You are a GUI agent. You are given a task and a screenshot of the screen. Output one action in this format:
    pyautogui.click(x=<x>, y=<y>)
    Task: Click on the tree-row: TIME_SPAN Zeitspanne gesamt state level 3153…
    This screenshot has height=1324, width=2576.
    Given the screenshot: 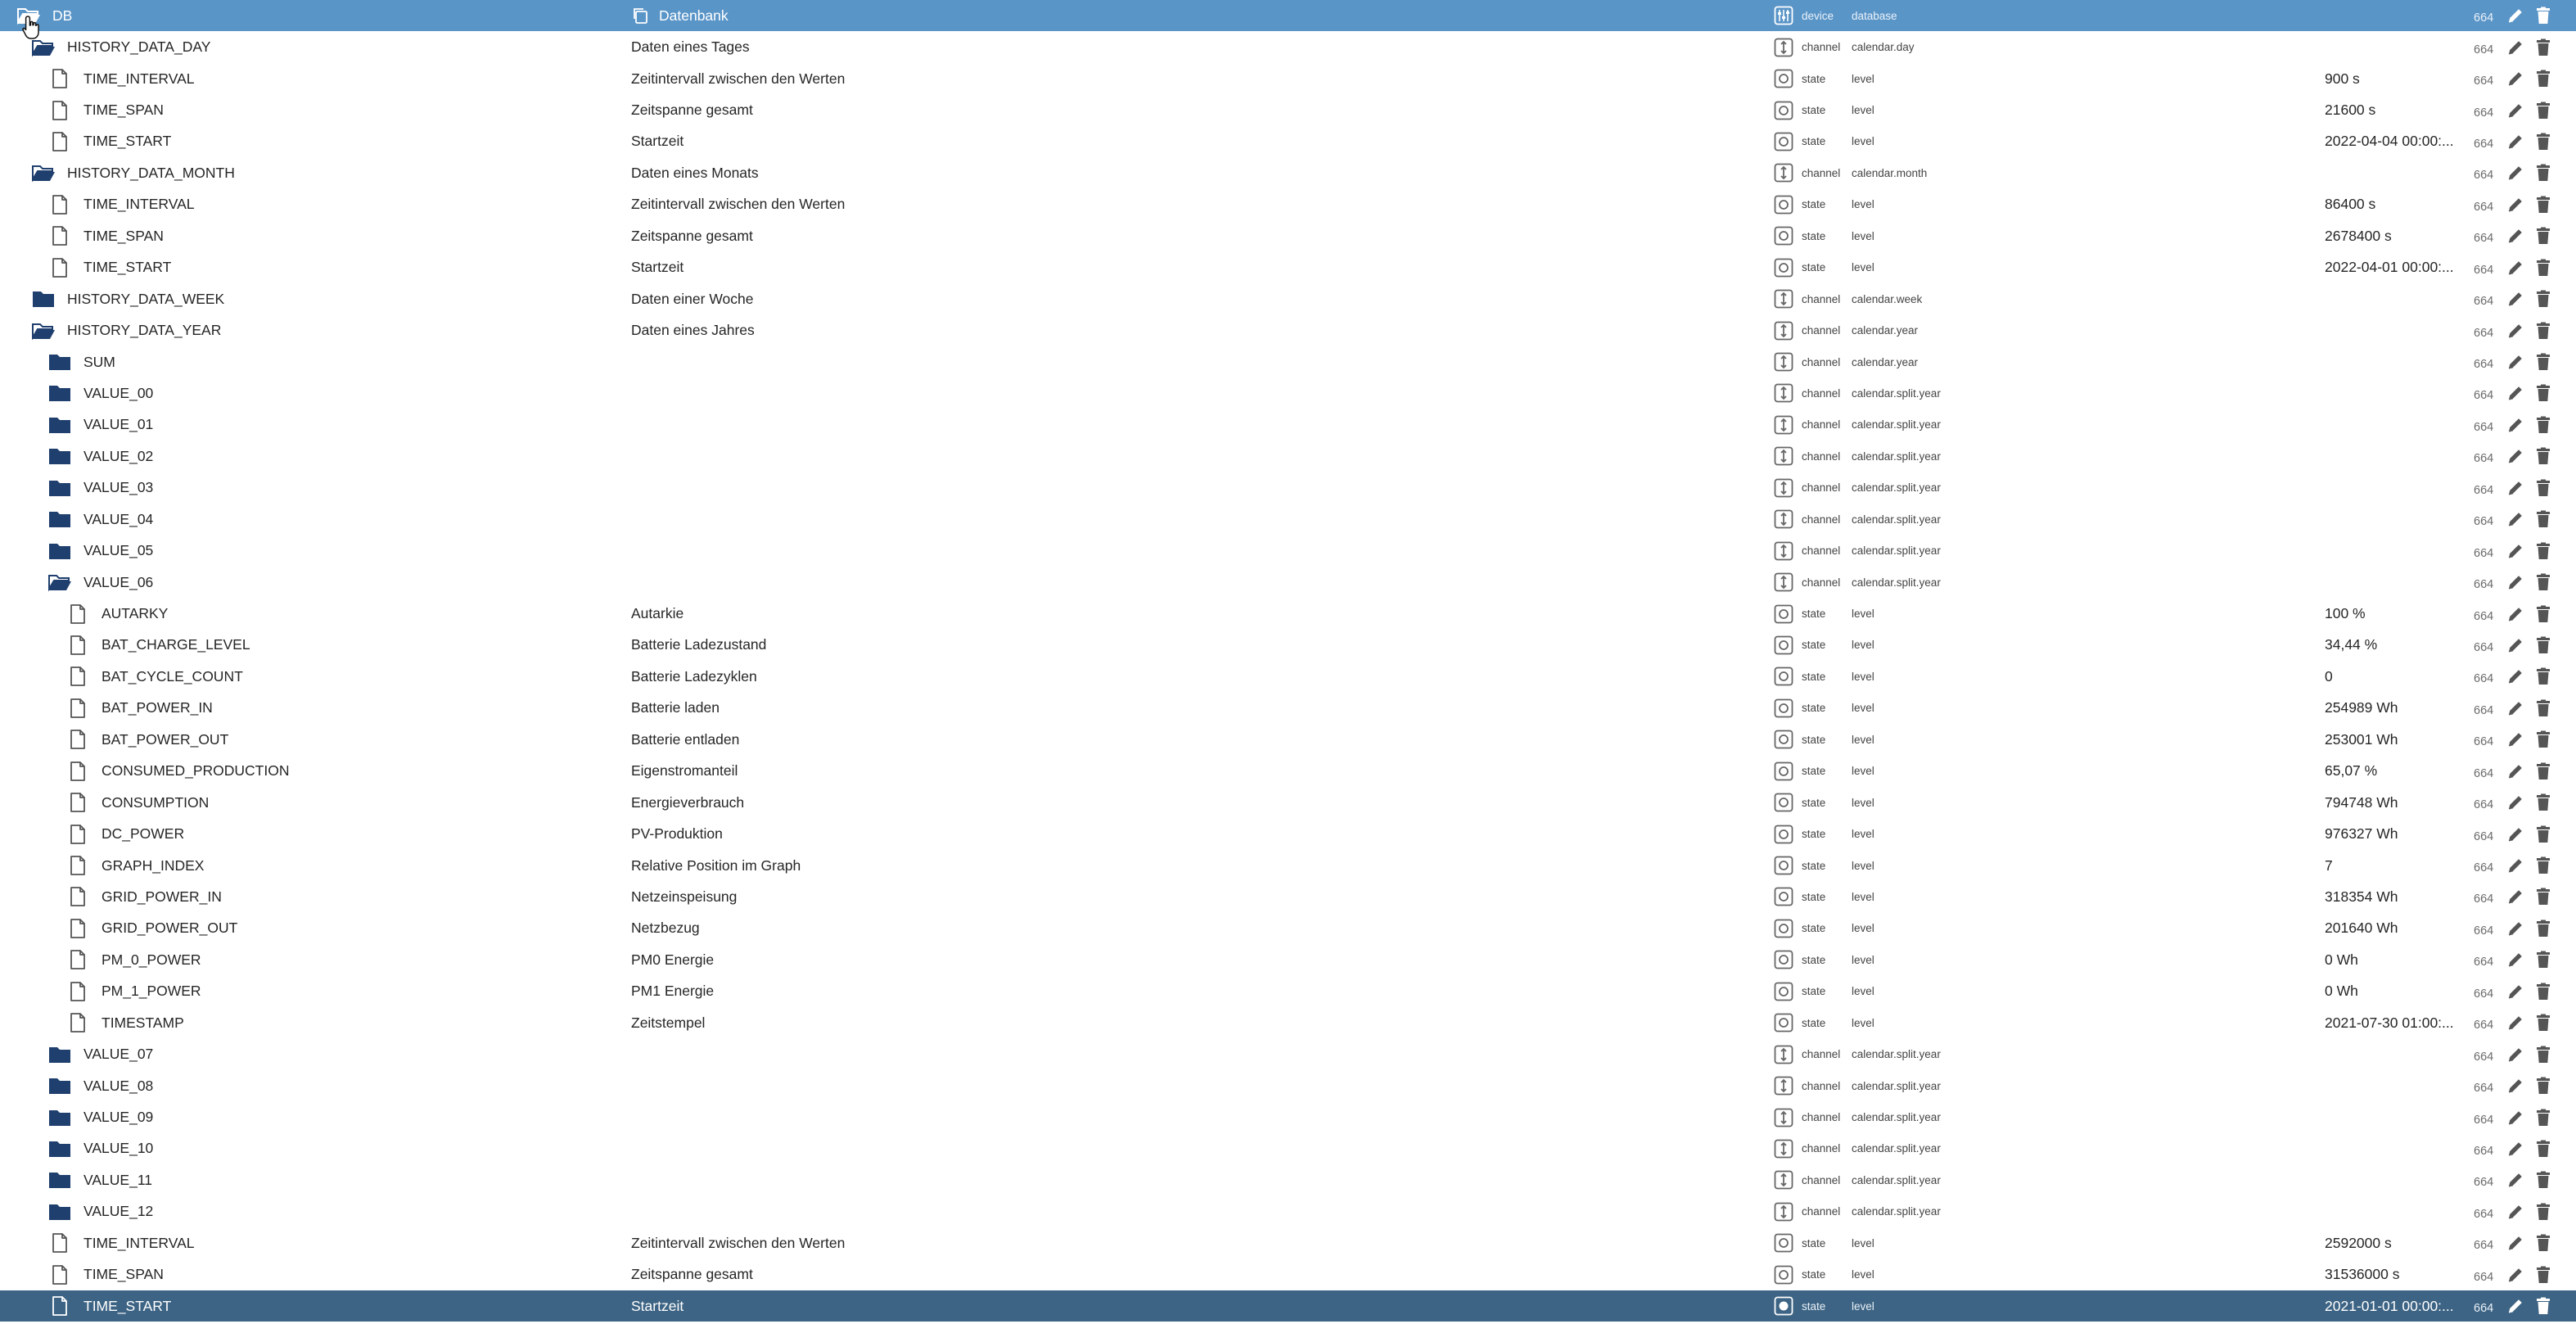 What is the action you would take?
    pyautogui.click(x=1288, y=1274)
    